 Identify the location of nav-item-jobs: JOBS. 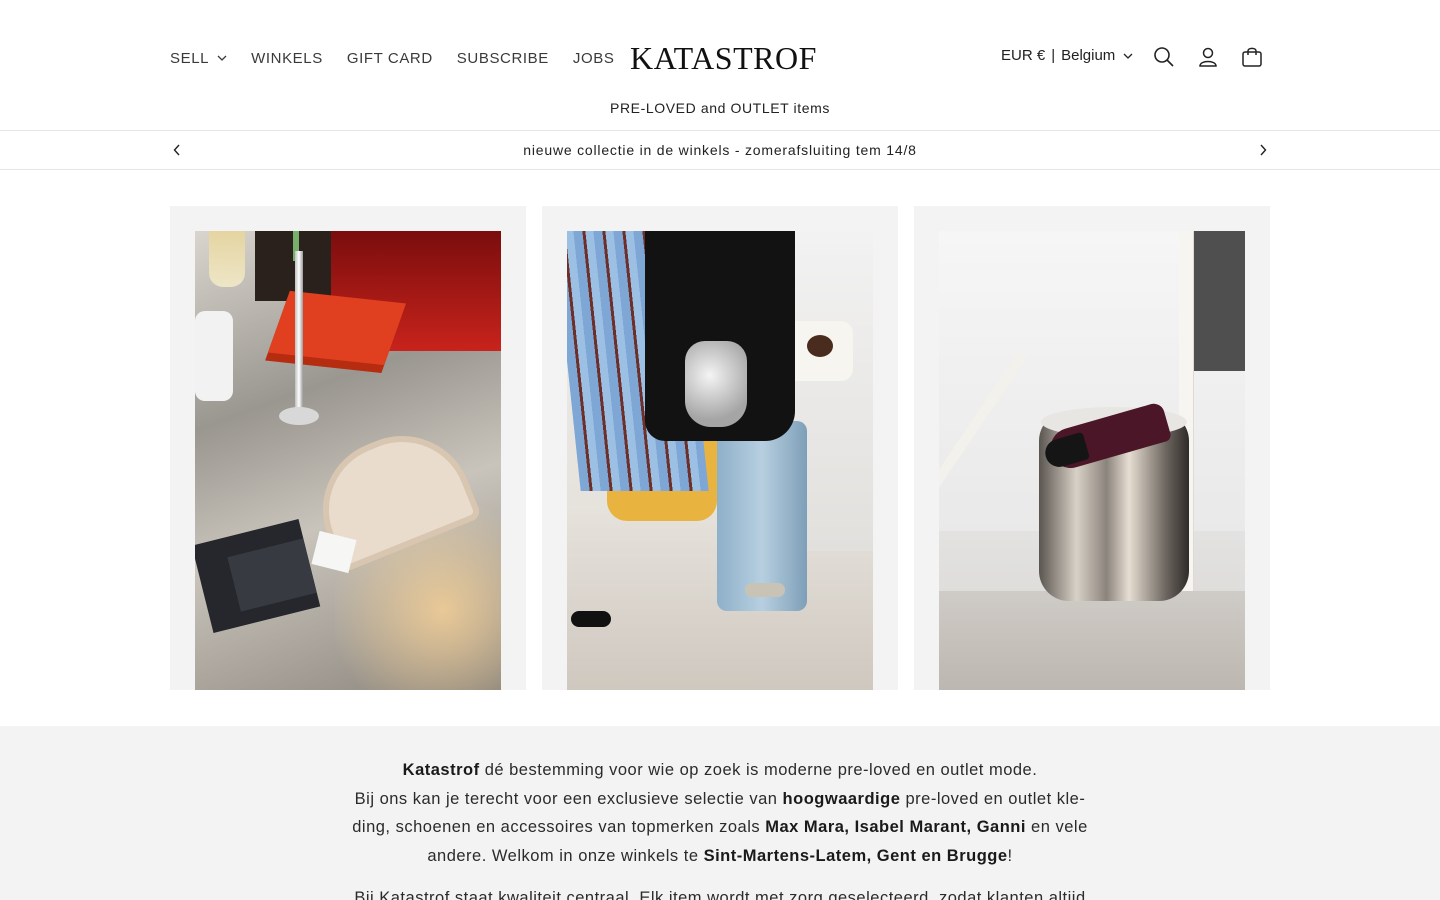
(594, 58).